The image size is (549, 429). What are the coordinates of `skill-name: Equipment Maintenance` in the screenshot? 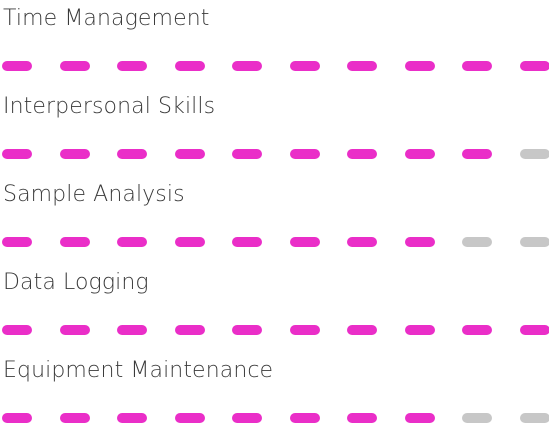 It's located at (138, 370).